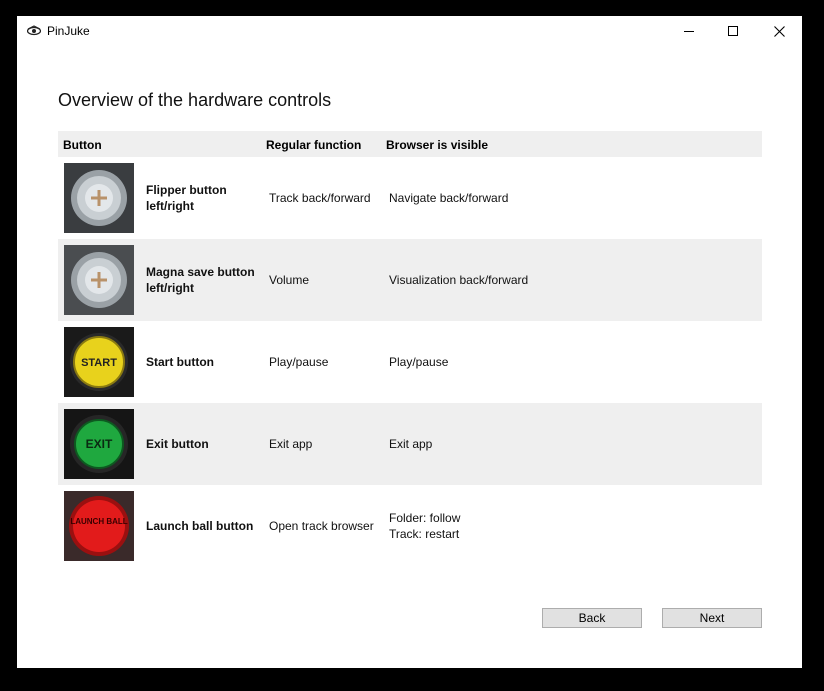 The height and width of the screenshot is (691, 824). I want to click on browser-function: Folder: follow Track: restart, so click(569, 526).